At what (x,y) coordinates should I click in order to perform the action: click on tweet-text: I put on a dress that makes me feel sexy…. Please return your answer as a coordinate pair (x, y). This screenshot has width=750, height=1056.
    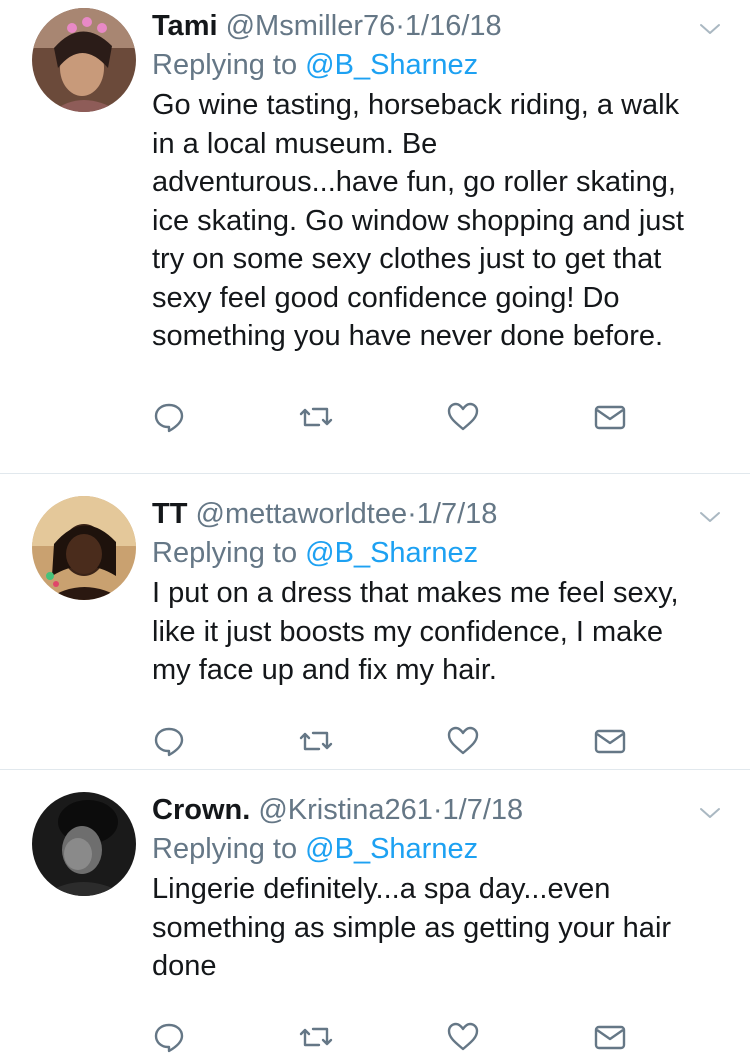
    Looking at the image, I should click on (415, 631).